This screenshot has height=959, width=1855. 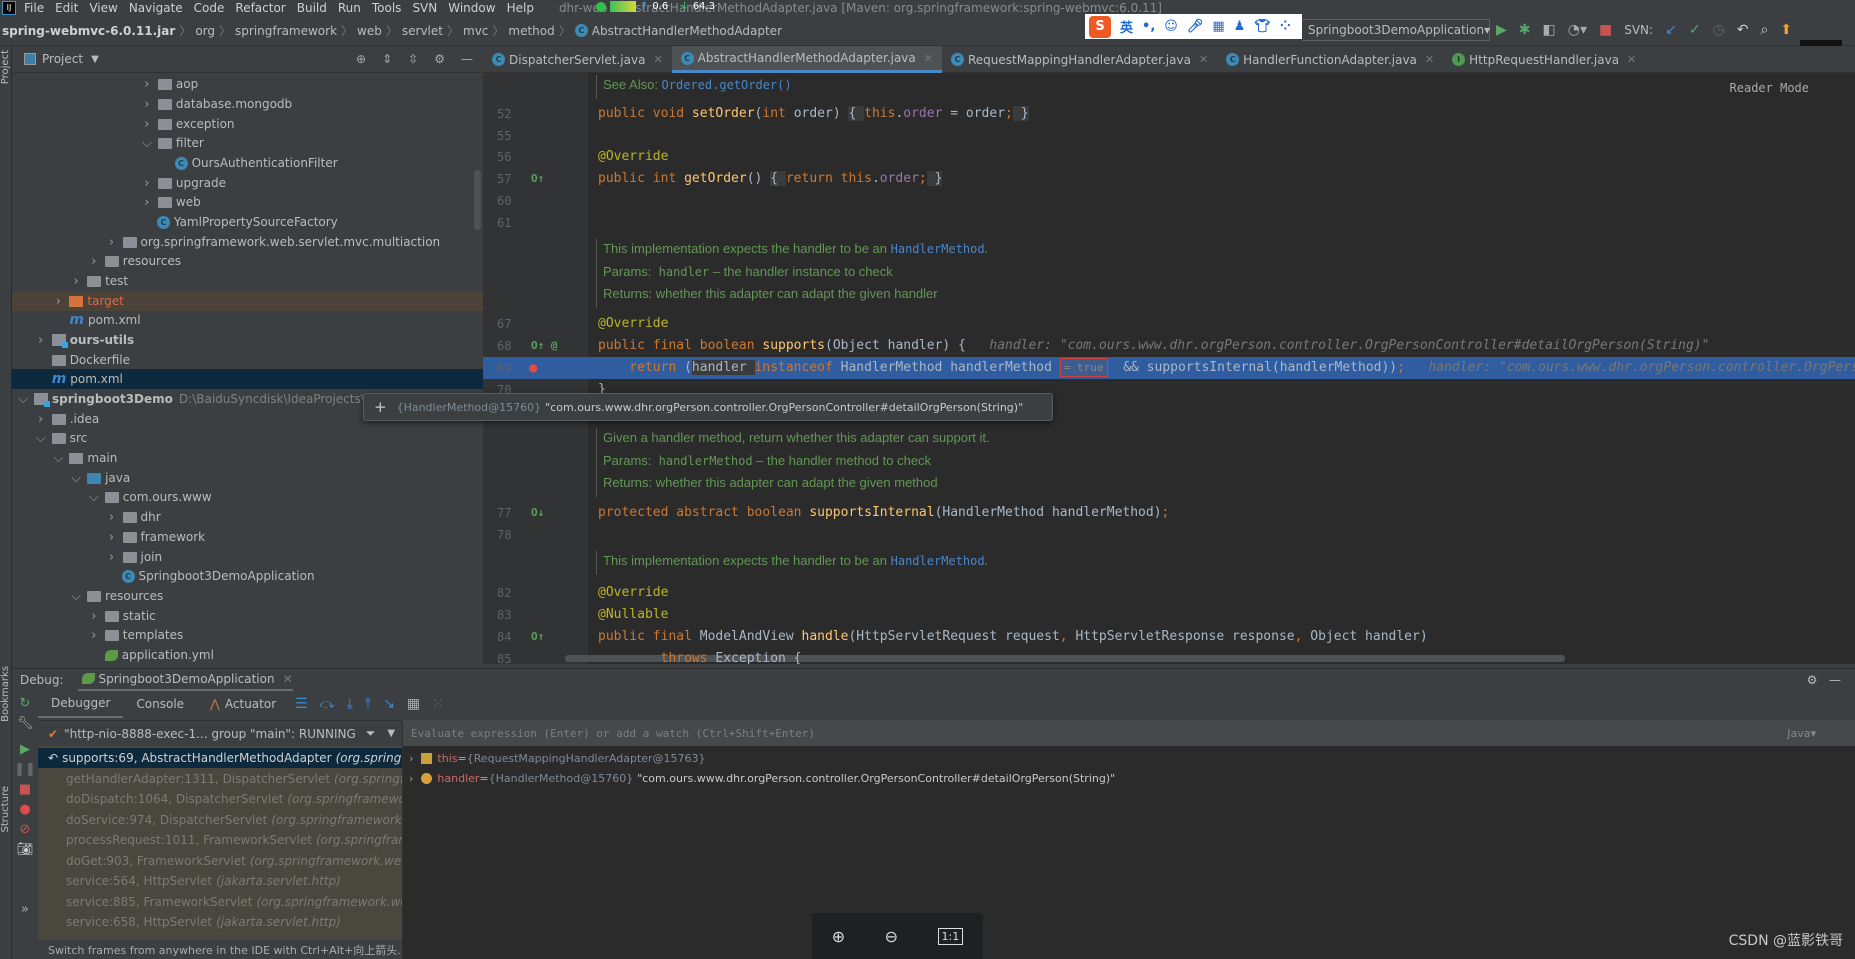 What do you see at coordinates (247, 143) in the screenshot?
I see `tree-item: ⌵ filter` at bounding box center [247, 143].